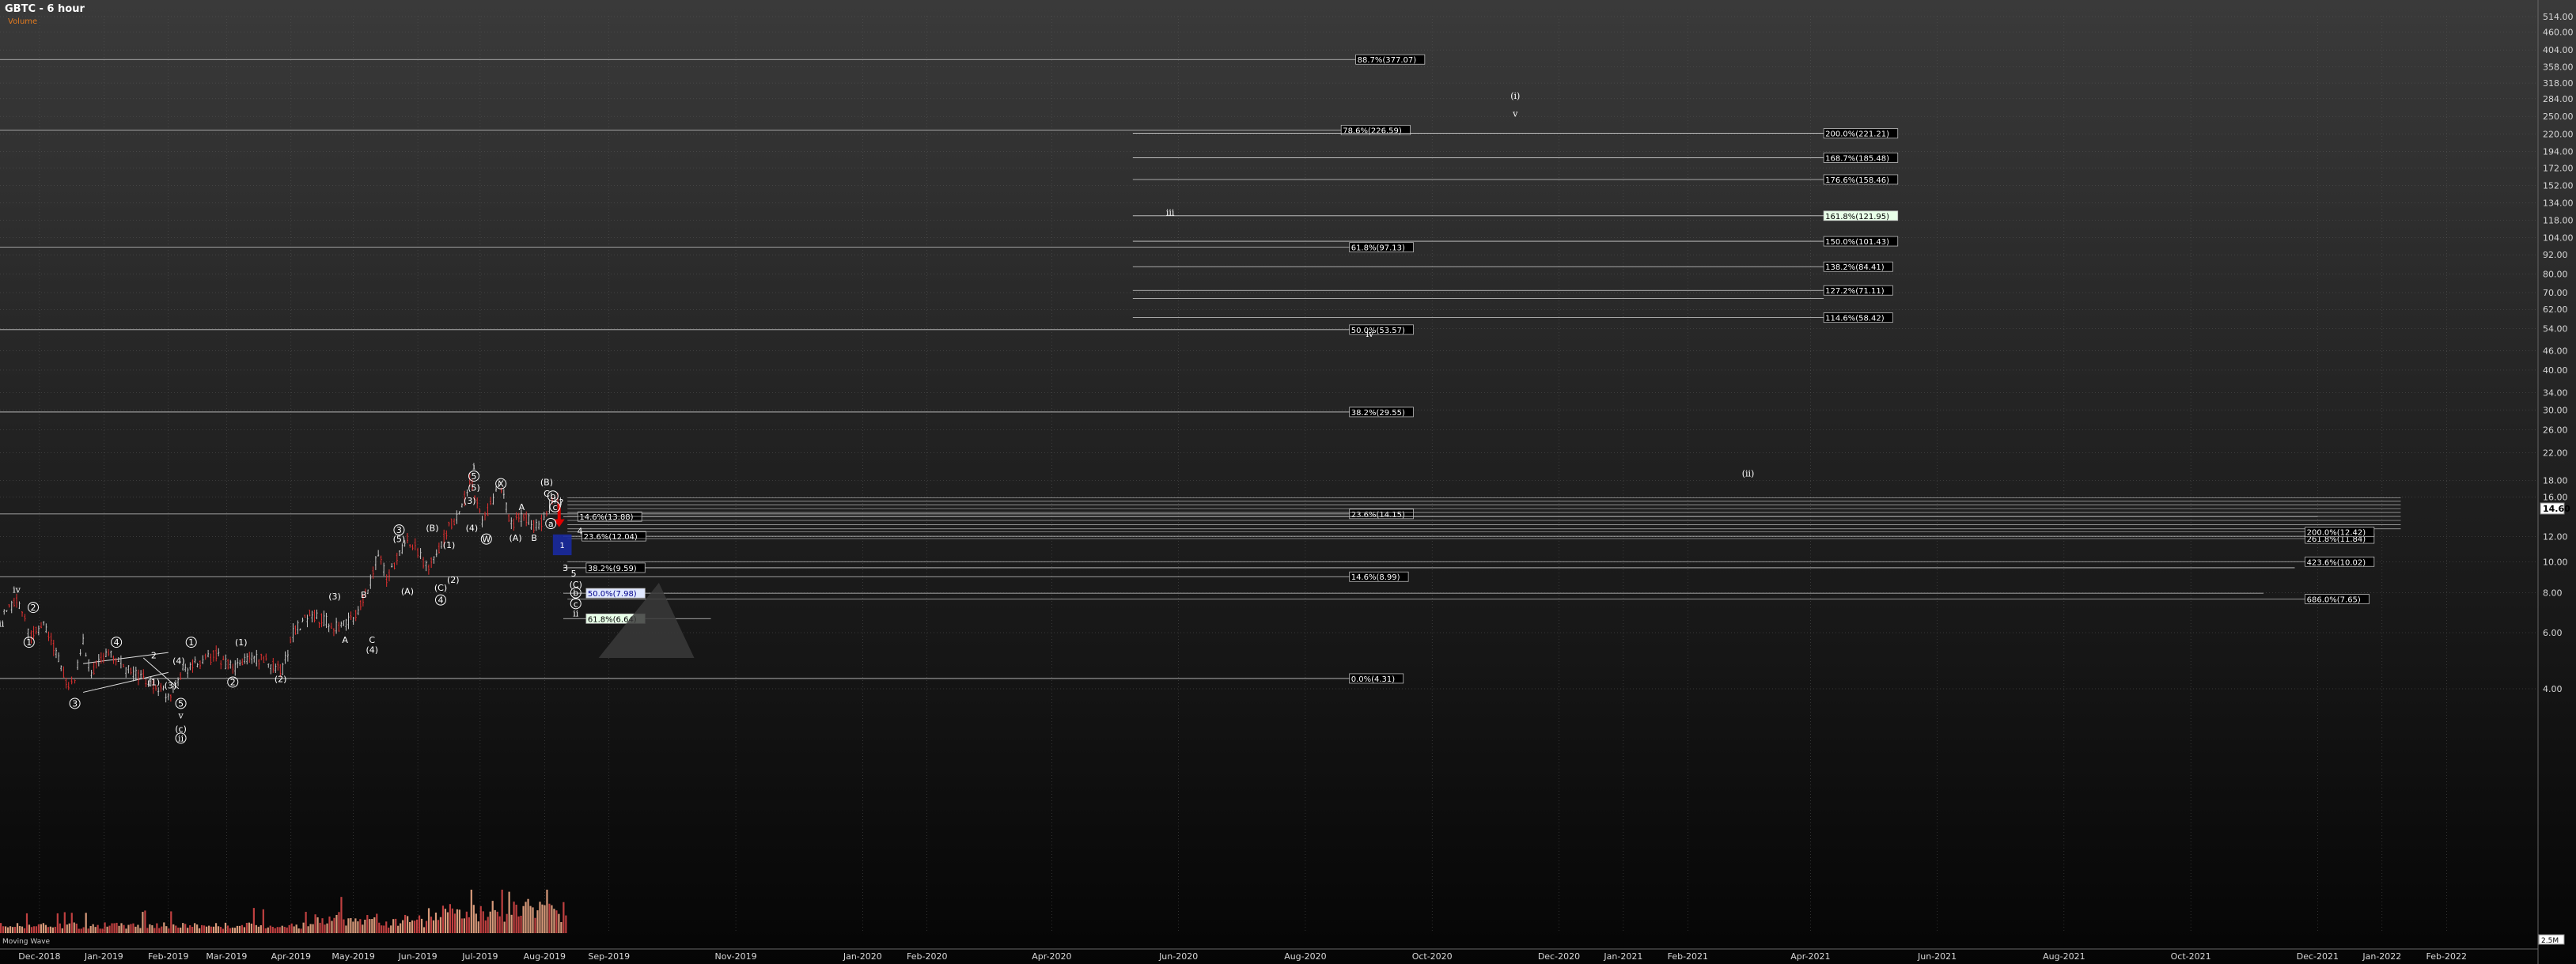  I want to click on y-tick-label: 4.00, so click(2553, 689).